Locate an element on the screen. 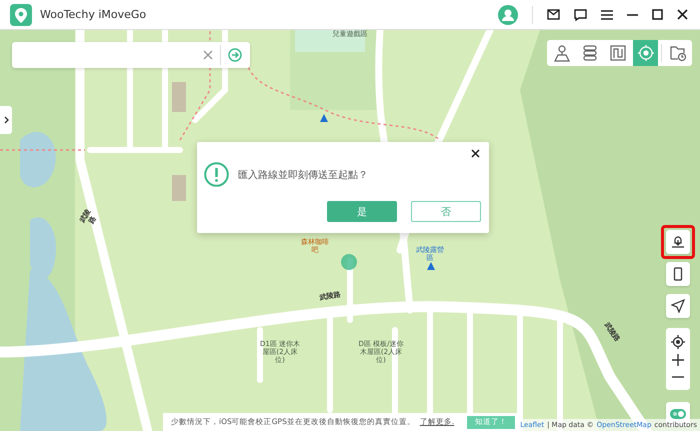 This screenshot has width=700, height=431. chevron-icon is located at coordinates (6, 120).